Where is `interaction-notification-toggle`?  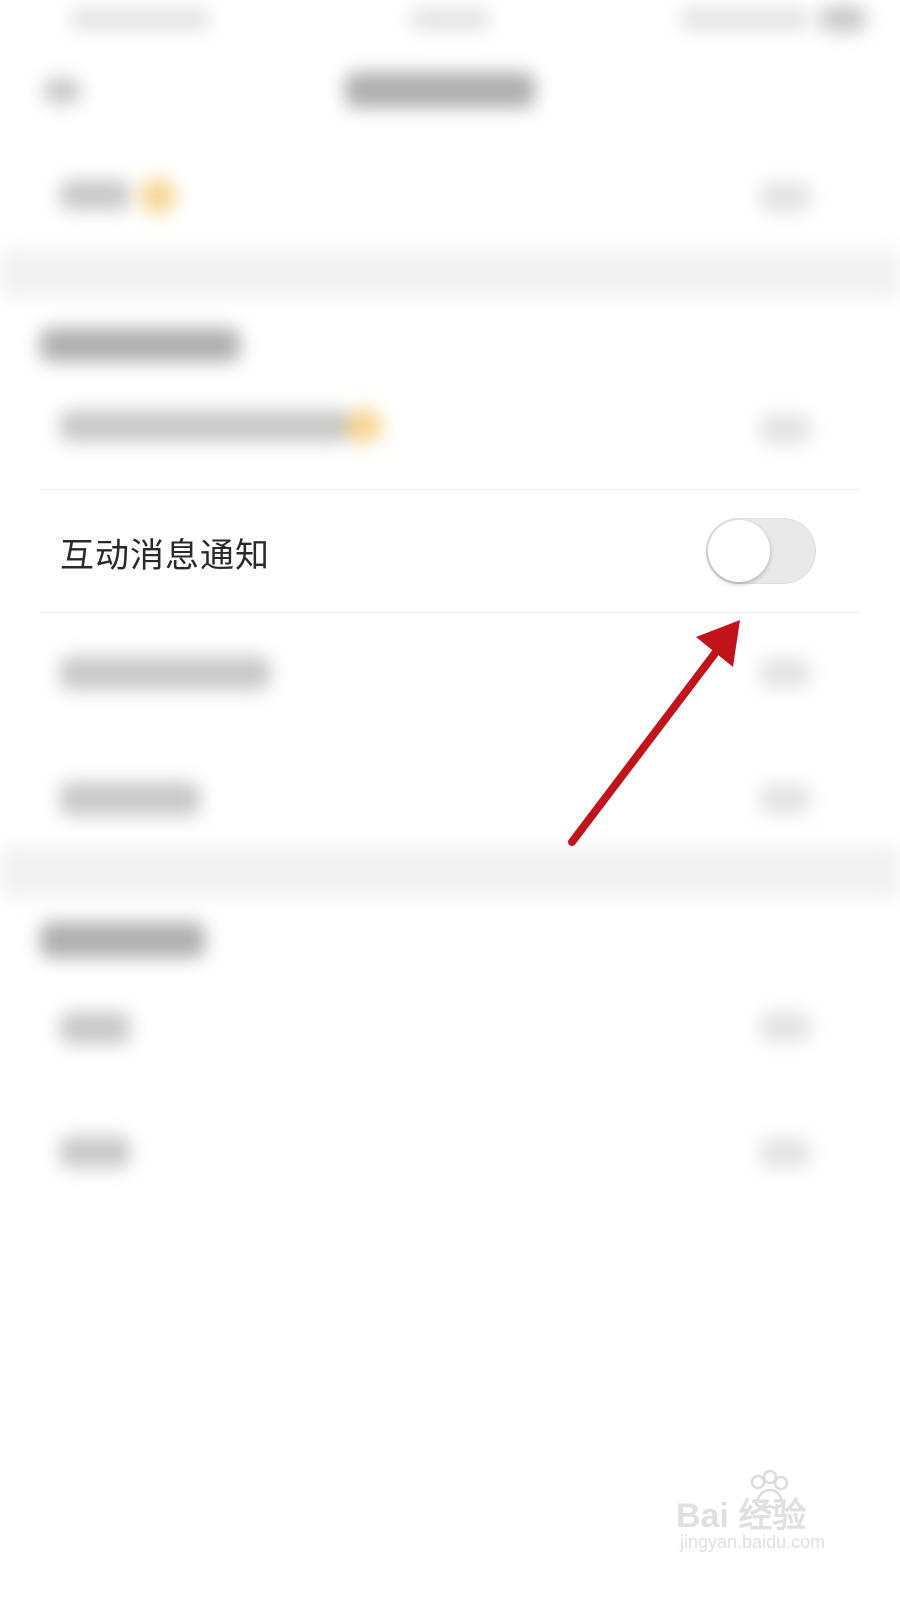
interaction-notification-toggle is located at coordinates (761, 551).